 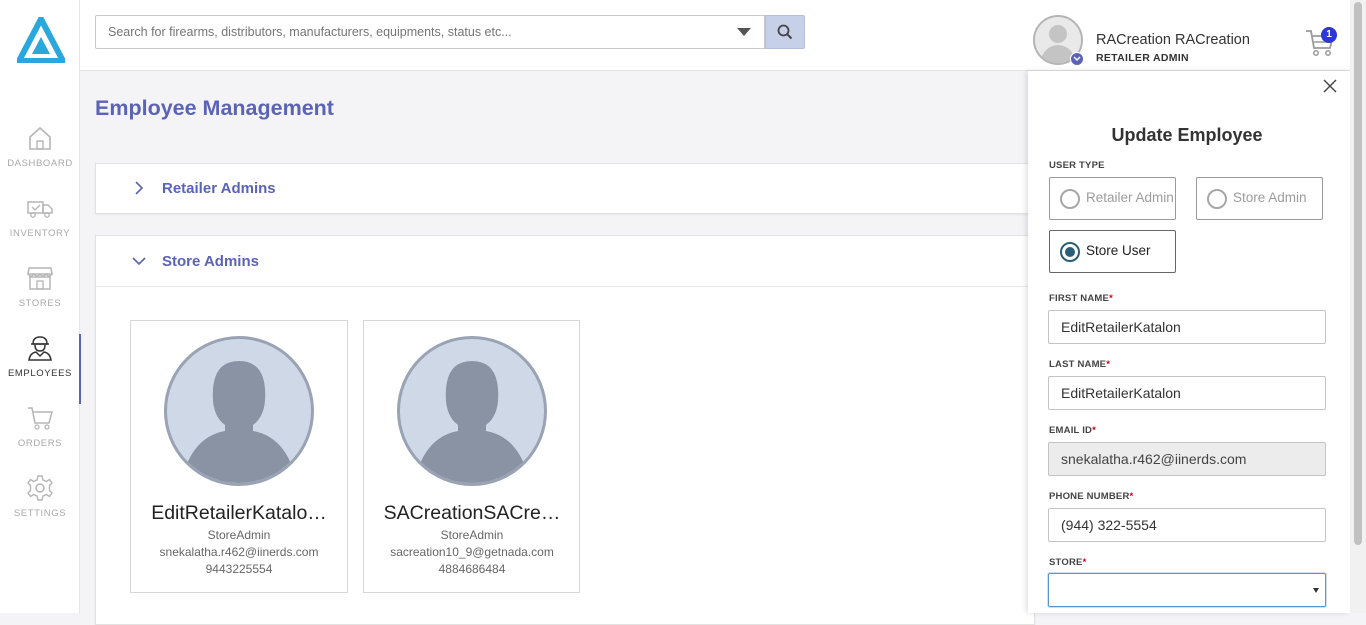 I want to click on drawer-title: Update Employee, so click(x=1187, y=135).